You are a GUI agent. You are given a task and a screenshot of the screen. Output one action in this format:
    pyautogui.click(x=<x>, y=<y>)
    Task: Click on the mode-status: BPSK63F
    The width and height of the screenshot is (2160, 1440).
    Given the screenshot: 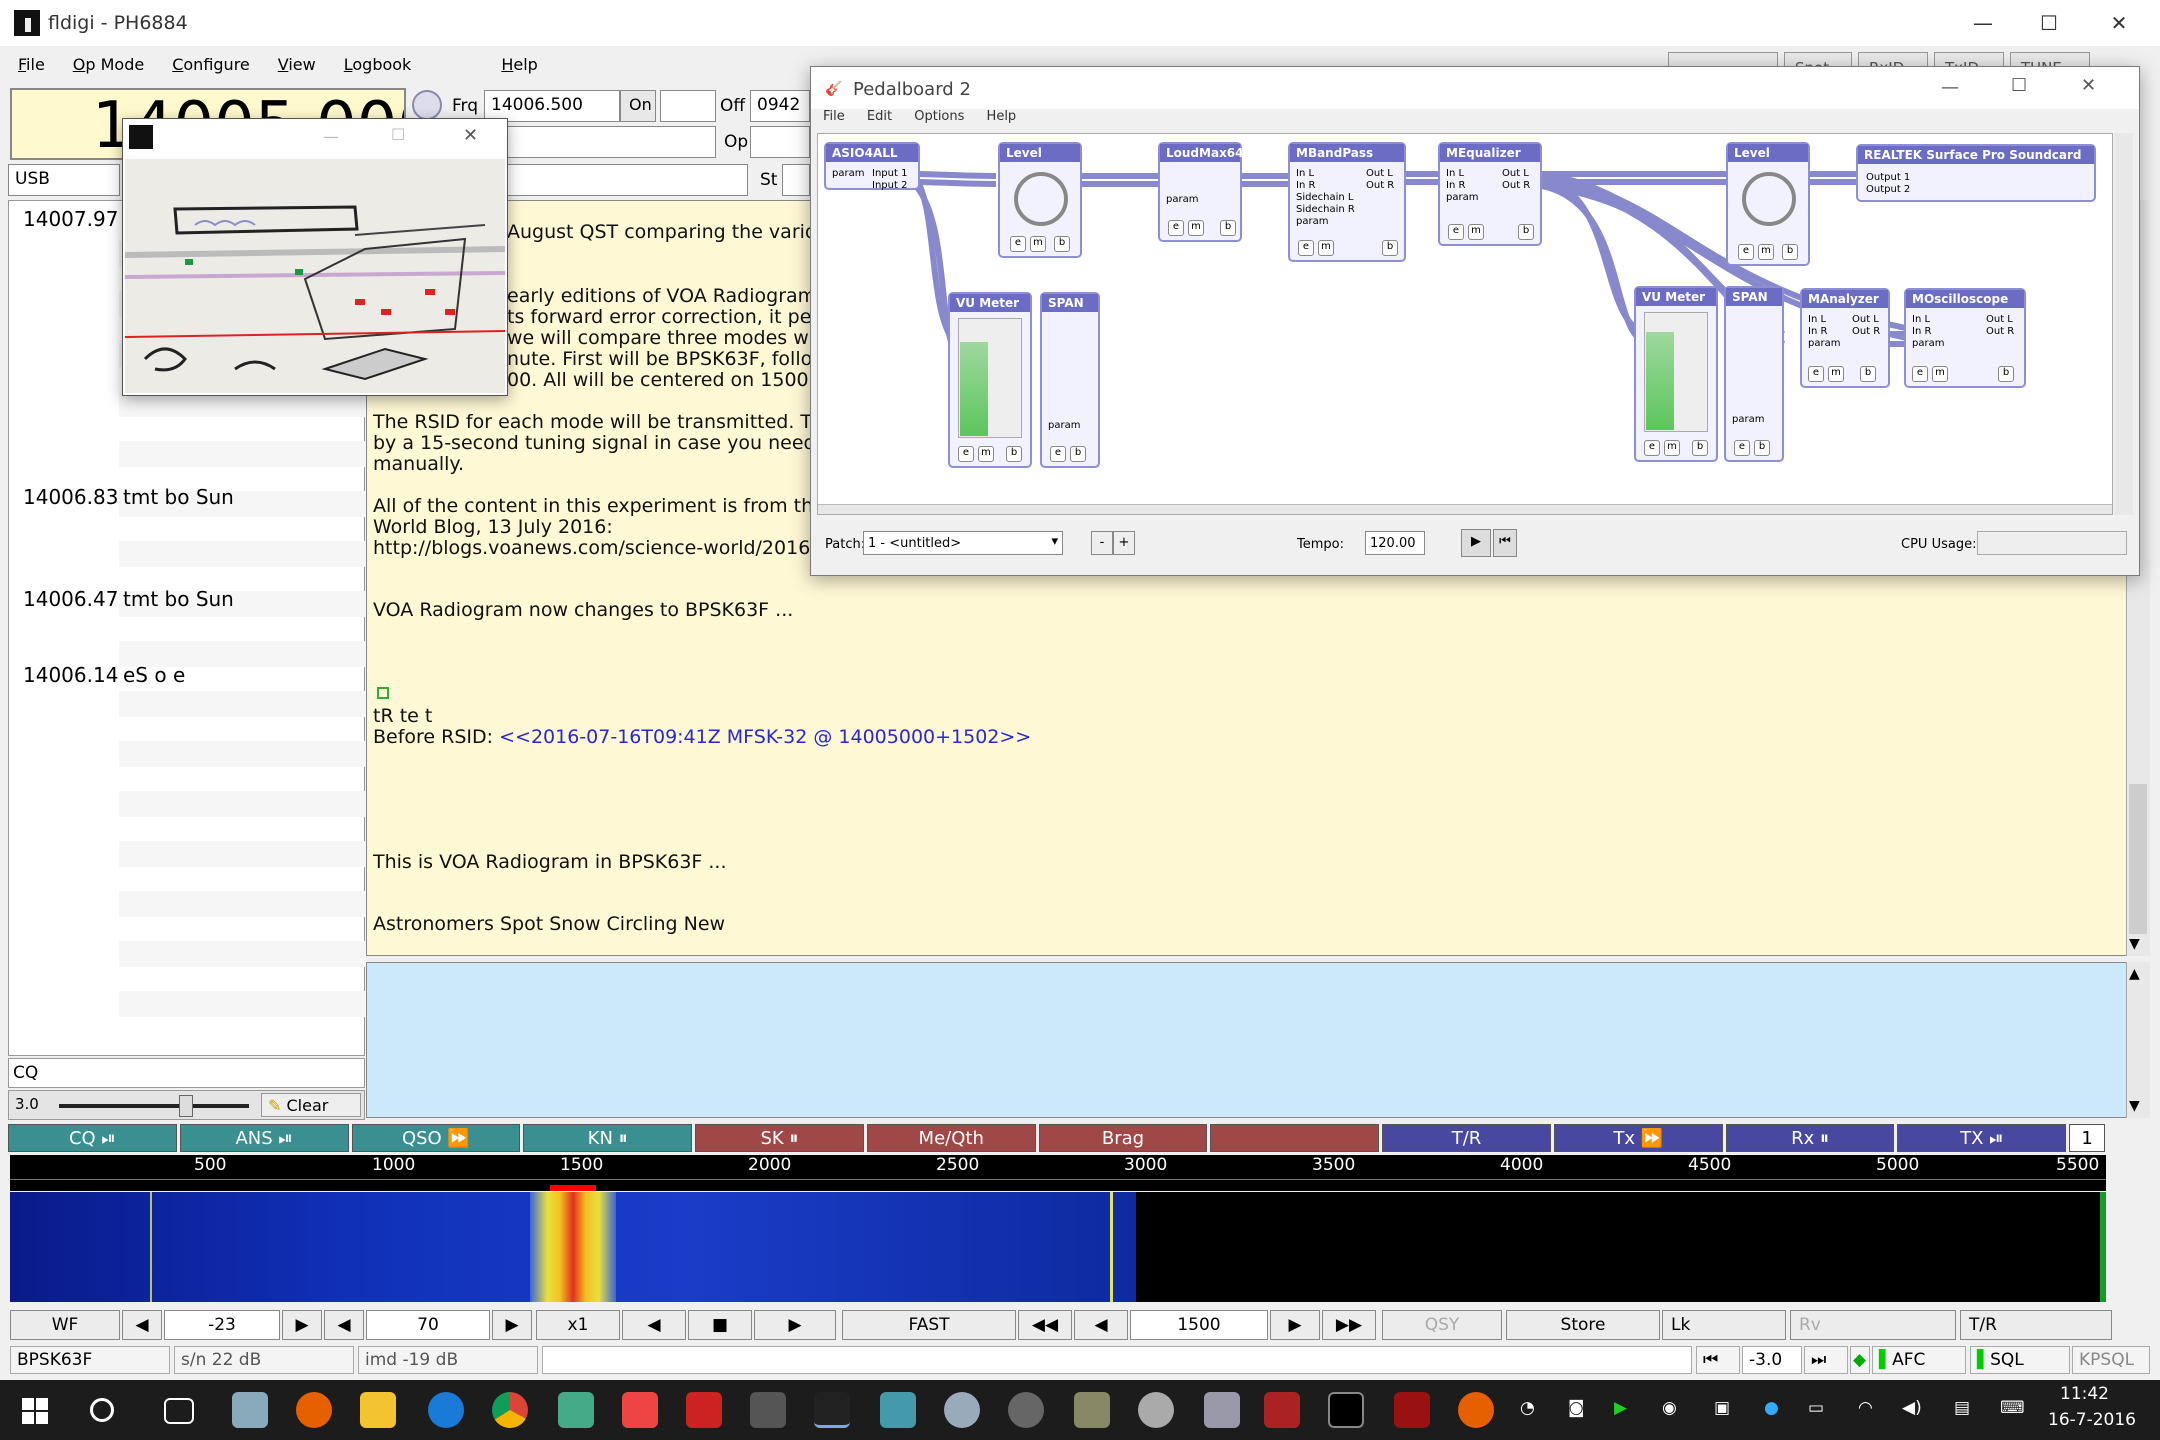 What is the action you would take?
    pyautogui.click(x=90, y=1360)
    